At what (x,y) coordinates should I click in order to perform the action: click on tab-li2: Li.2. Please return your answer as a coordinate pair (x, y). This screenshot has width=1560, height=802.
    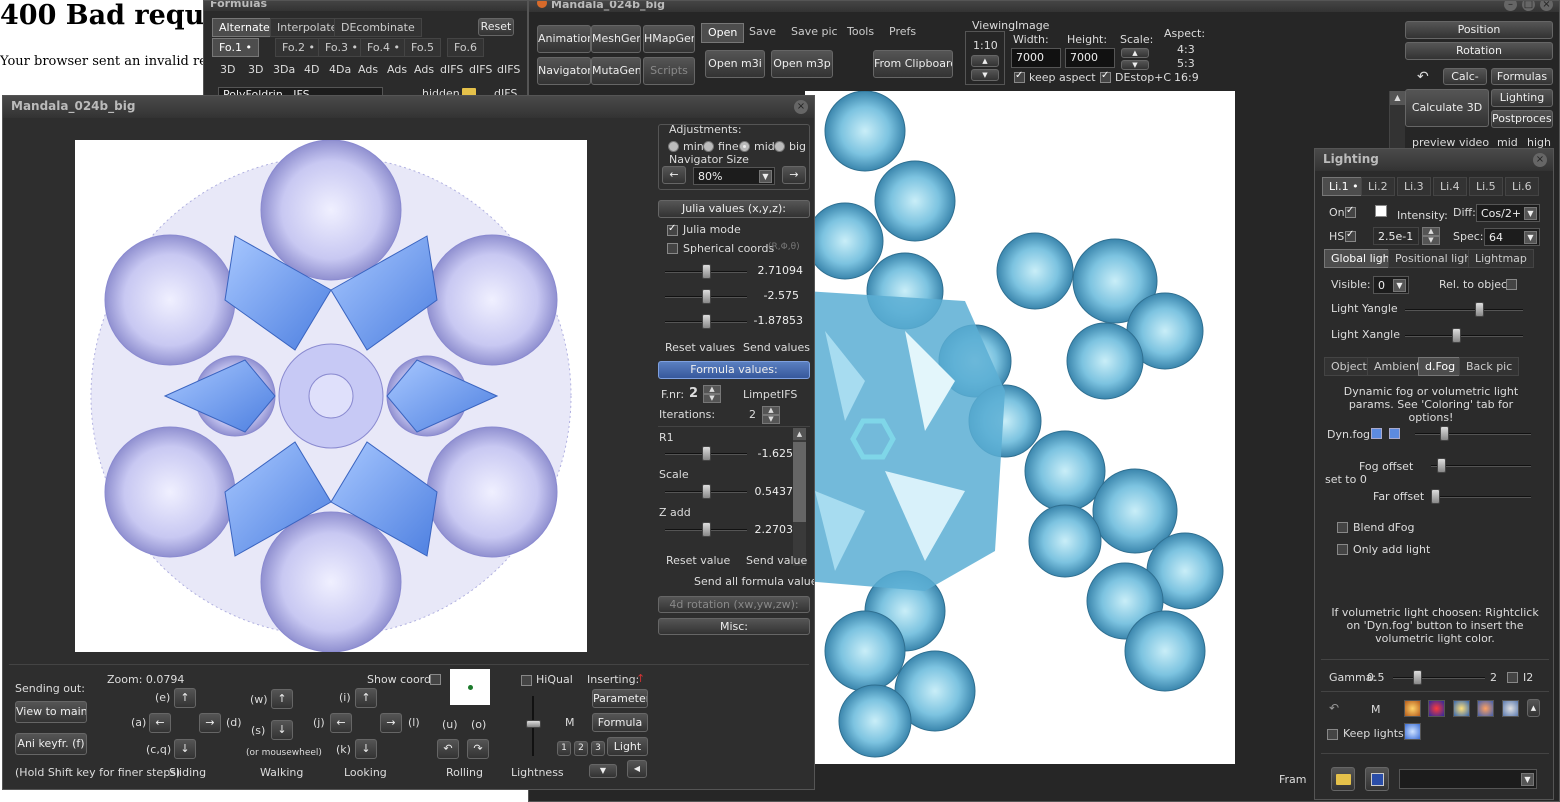
    Looking at the image, I should click on (1378, 186).